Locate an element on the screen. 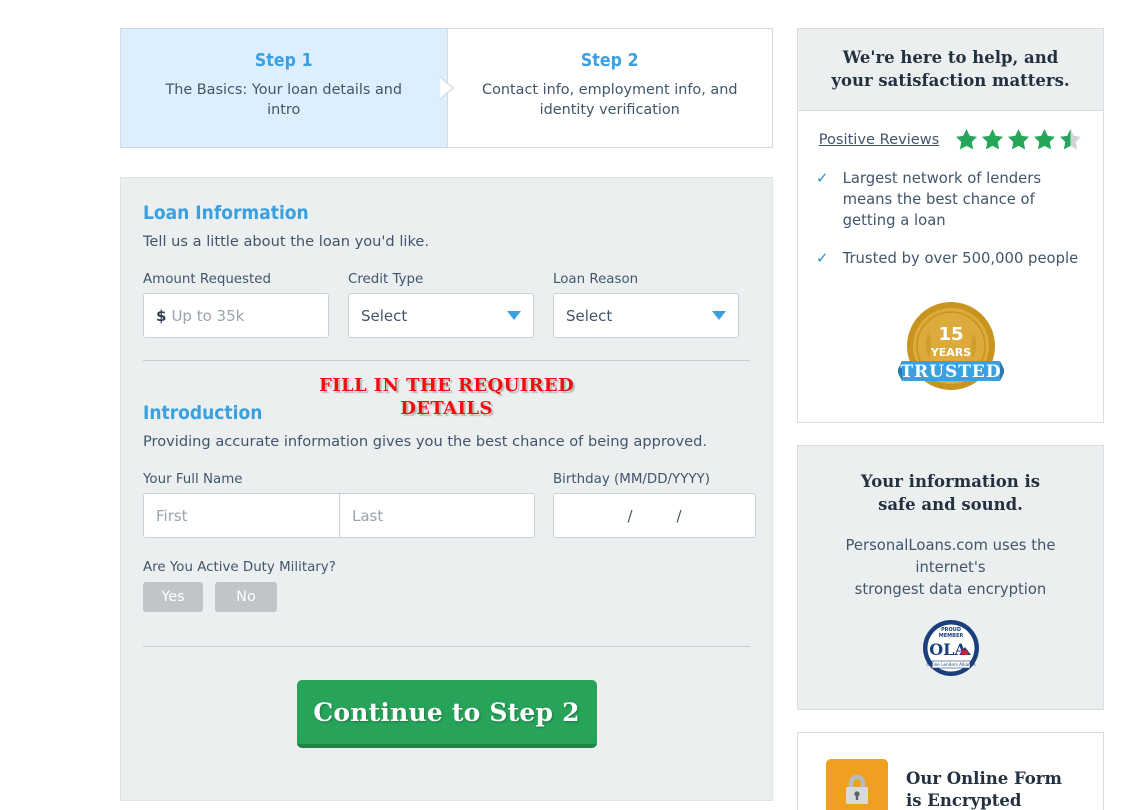 The width and height of the screenshot is (1144, 810). introduction-heading: Introduction is located at coordinates (203, 413).